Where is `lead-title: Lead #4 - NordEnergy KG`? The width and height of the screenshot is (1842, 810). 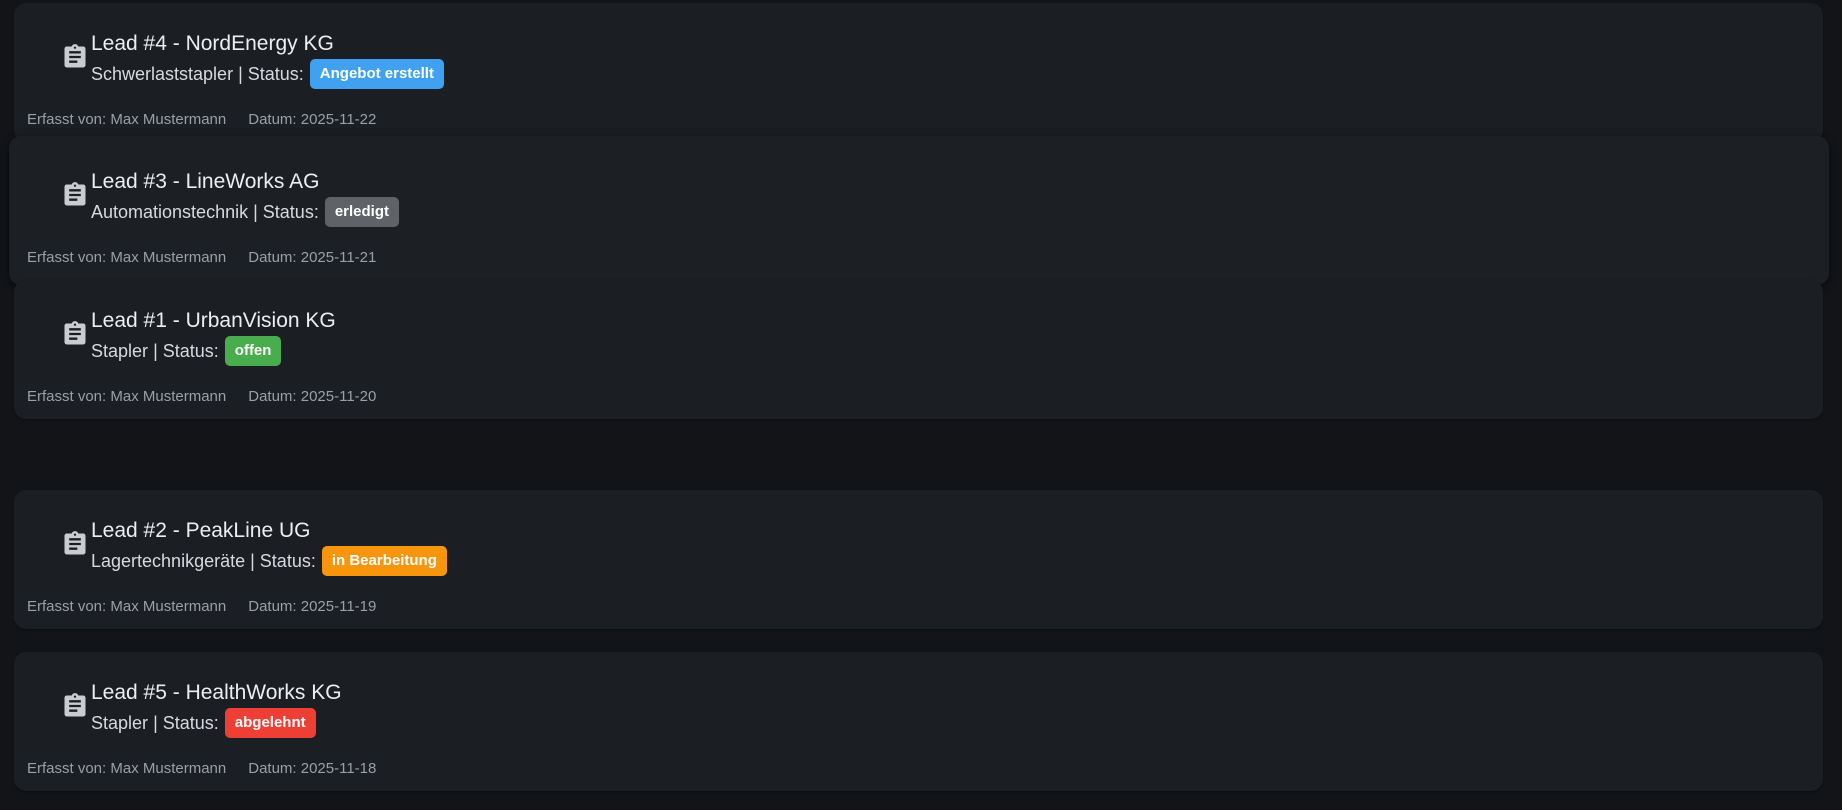 lead-title: Lead #4 - NordEnergy KG is located at coordinates (212, 43).